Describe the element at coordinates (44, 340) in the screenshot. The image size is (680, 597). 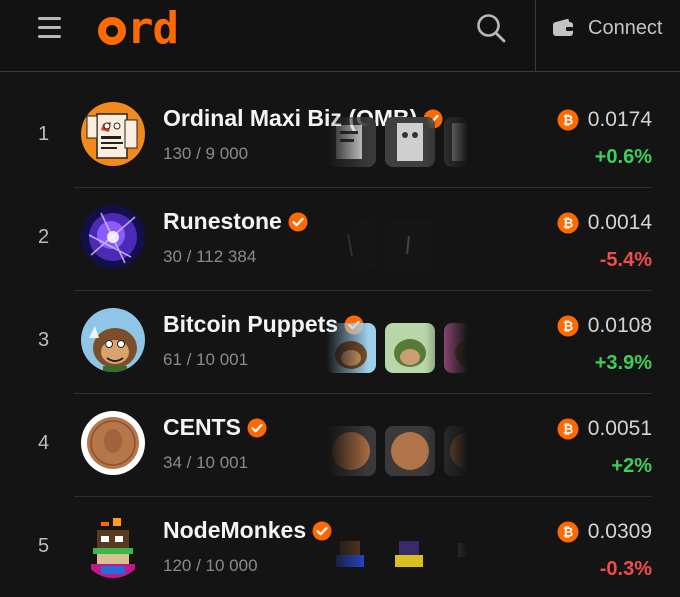
I see `rank-number: 3` at that location.